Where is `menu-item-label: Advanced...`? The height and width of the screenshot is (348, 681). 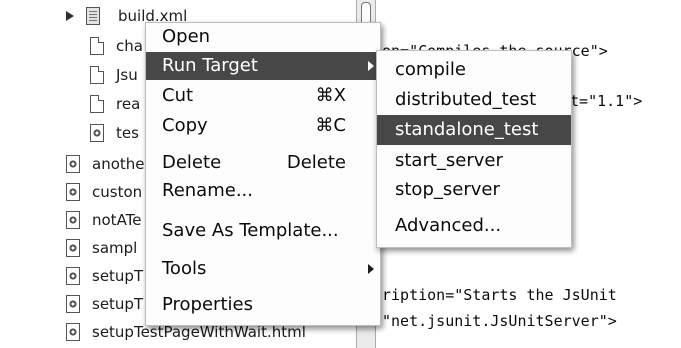 menu-item-label: Advanced... is located at coordinates (448, 225).